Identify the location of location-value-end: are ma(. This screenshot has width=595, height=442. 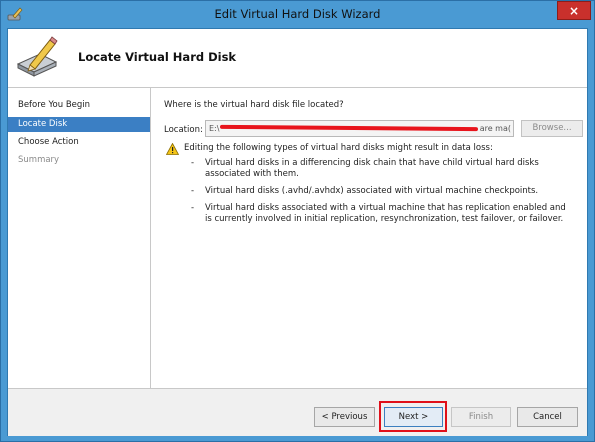
(495, 128).